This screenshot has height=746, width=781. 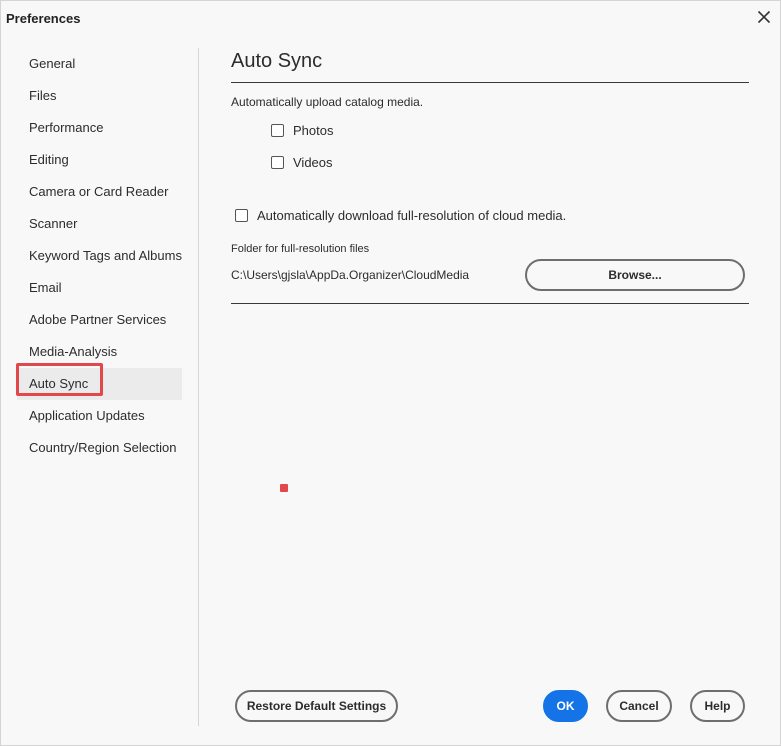 What do you see at coordinates (99, 64) in the screenshot?
I see `sidebar-item-general: General` at bounding box center [99, 64].